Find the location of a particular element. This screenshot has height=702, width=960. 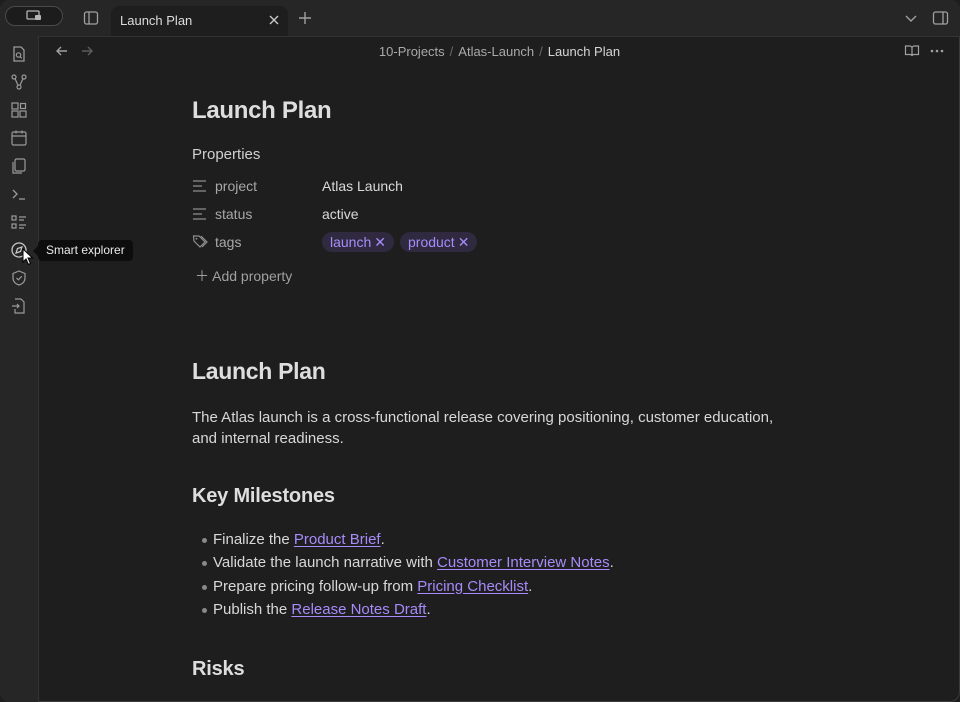

tag-pill: launch ✕ is located at coordinates (358, 242).